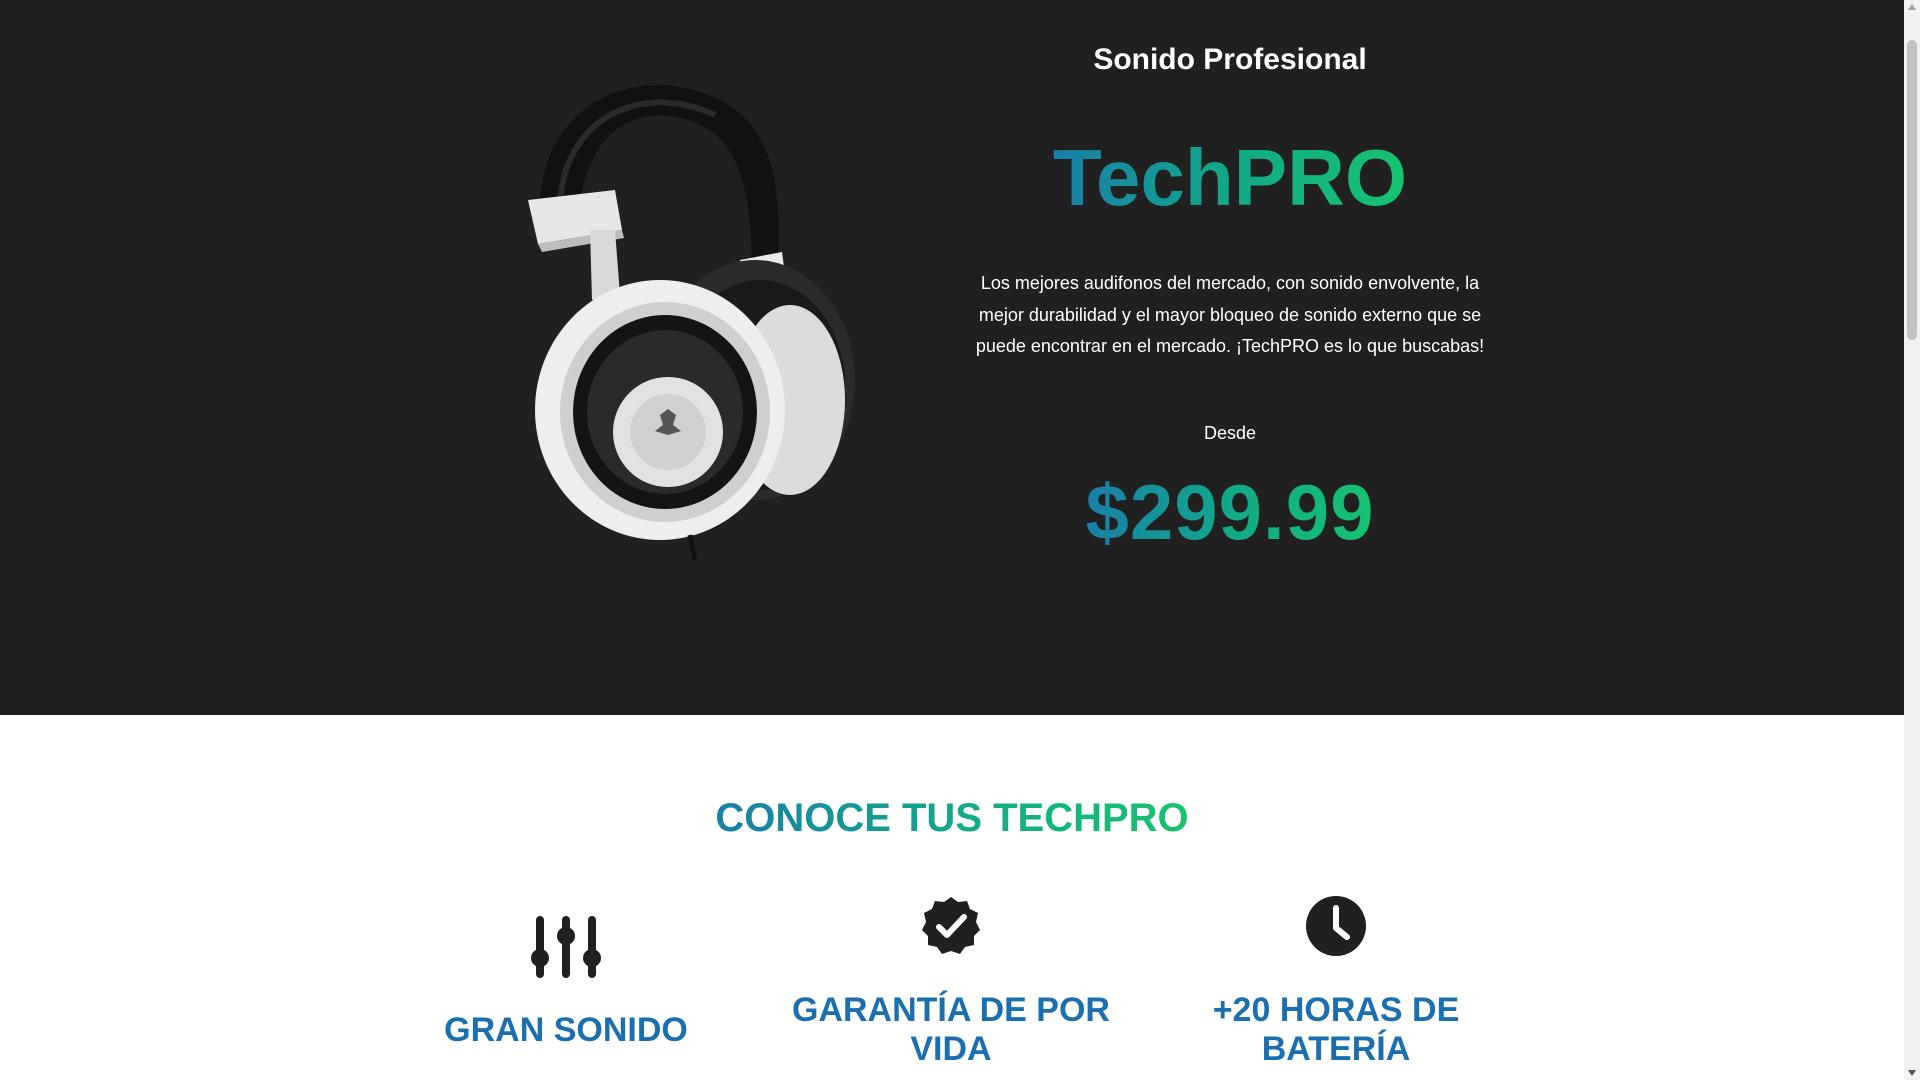  I want to click on features-title: CONOCE TUS TECHPRO, so click(952, 818).